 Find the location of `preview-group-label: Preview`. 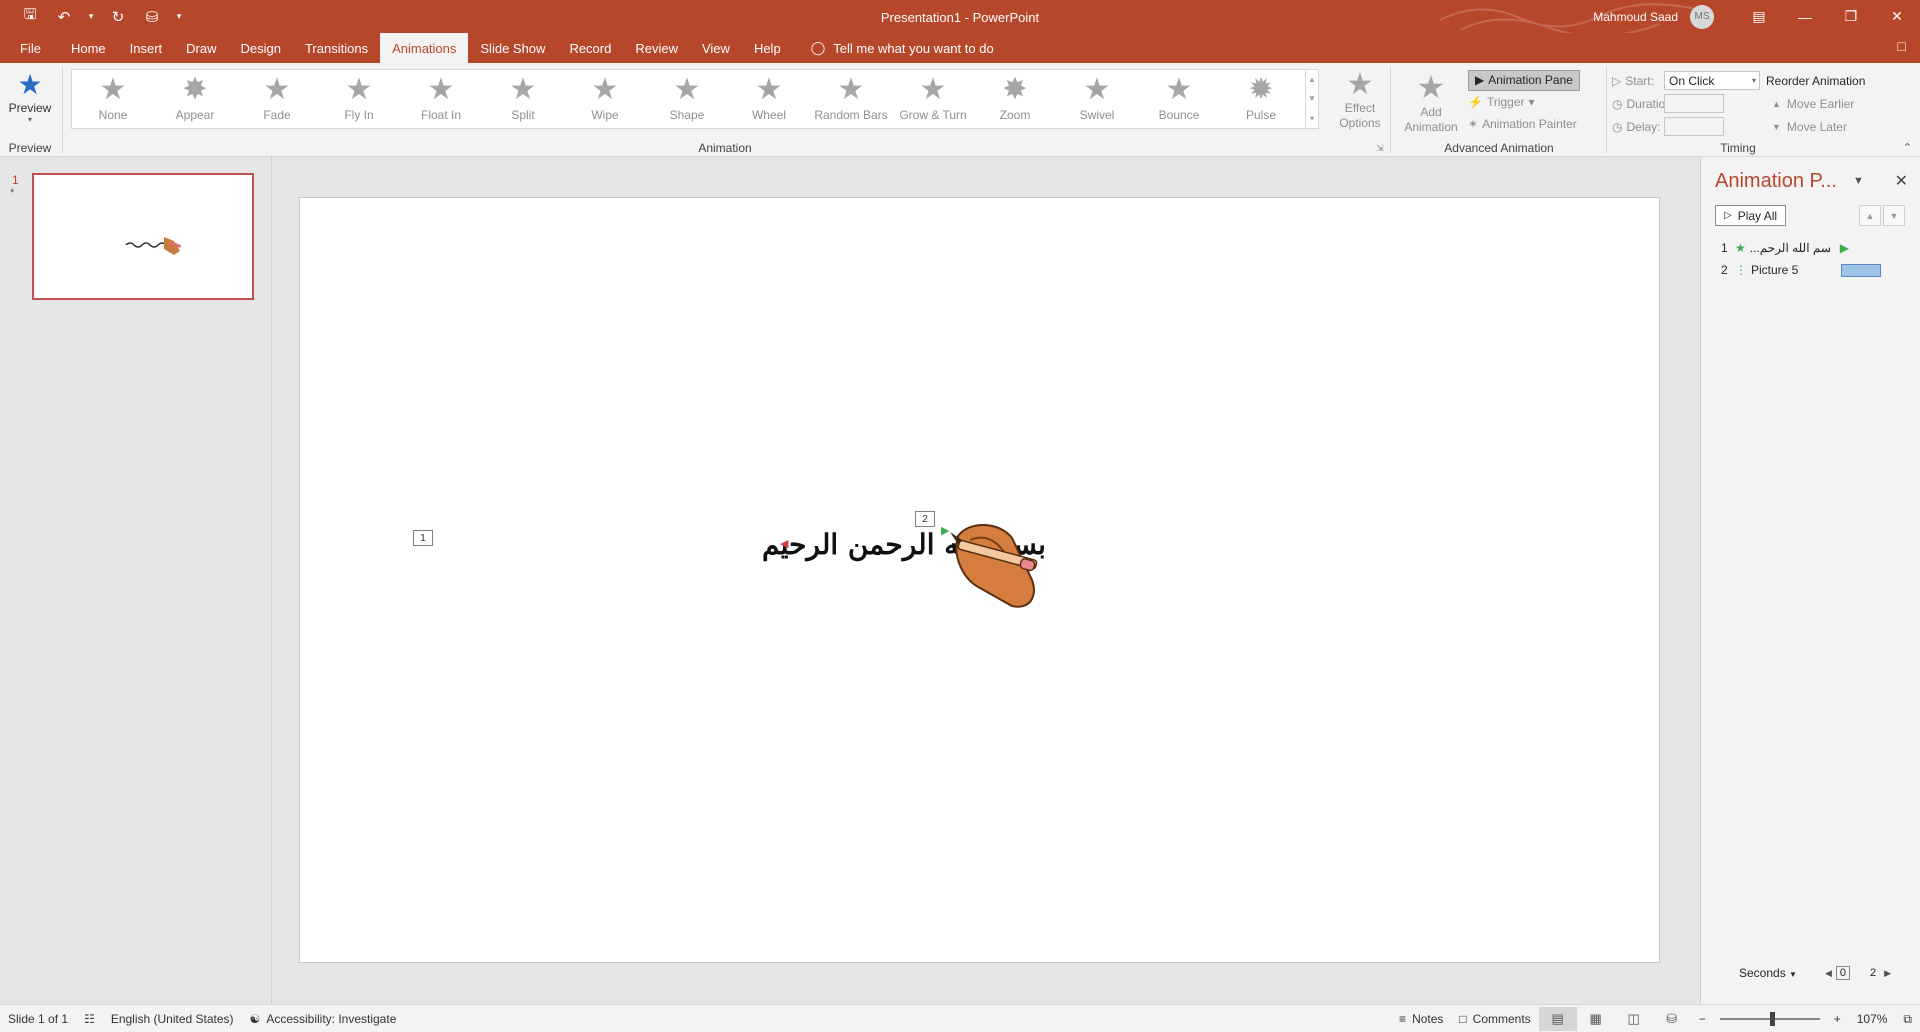

preview-group-label: Preview is located at coordinates (30, 148).